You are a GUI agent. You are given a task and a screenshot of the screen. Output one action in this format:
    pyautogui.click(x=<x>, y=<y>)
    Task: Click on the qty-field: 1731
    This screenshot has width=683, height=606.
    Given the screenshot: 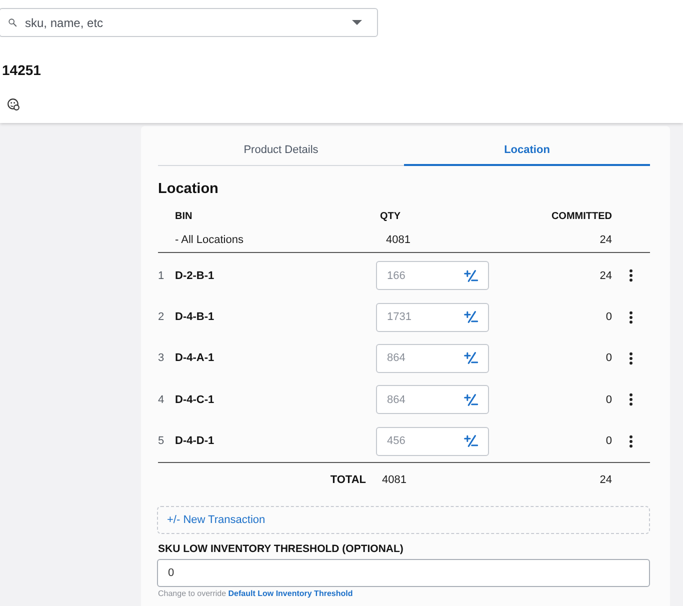 What is the action you would take?
    pyautogui.click(x=432, y=317)
    